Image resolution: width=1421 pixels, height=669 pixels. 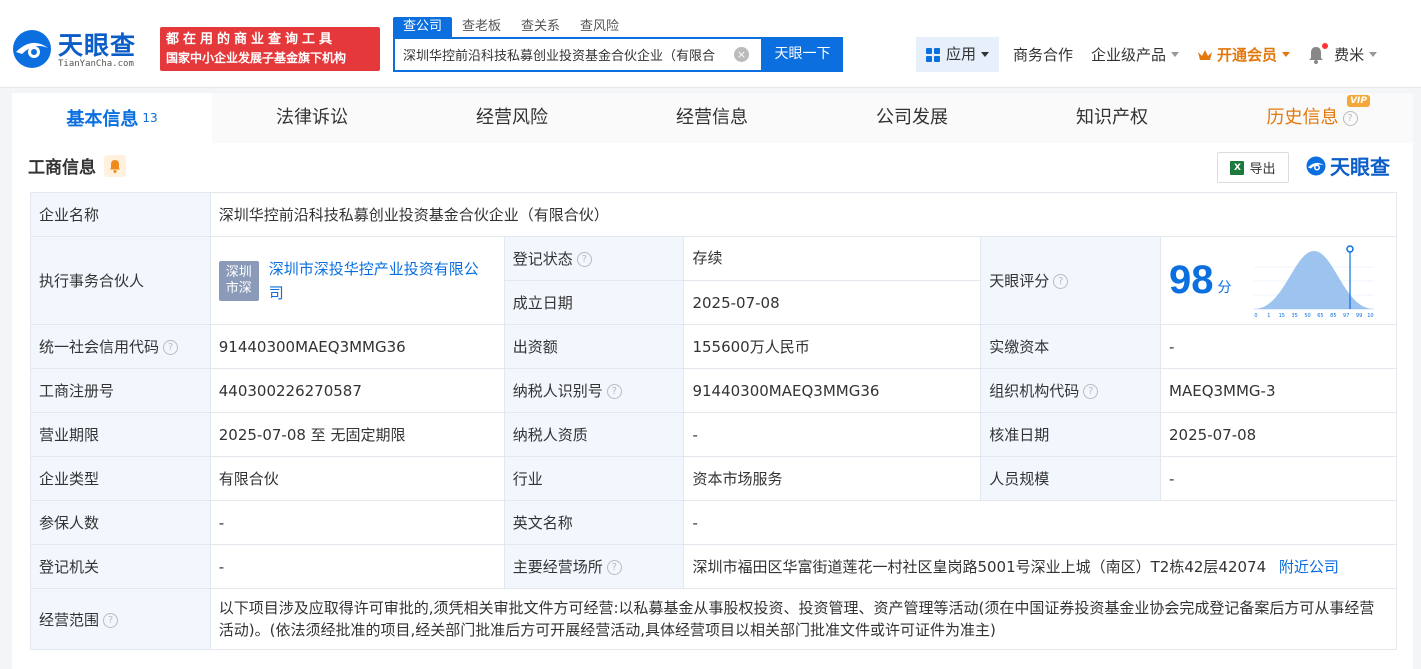 What do you see at coordinates (1360, 167) in the screenshot?
I see `watermark-text: 天眼查` at bounding box center [1360, 167].